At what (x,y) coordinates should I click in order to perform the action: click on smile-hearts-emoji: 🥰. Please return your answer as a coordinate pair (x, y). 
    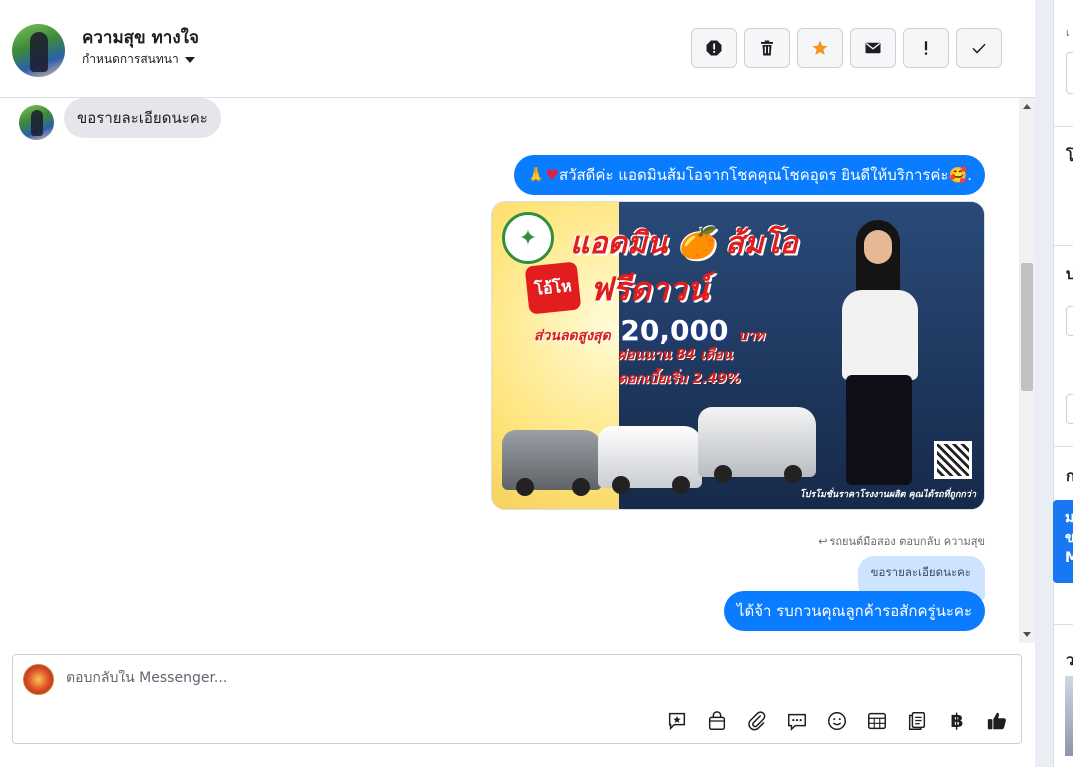
    Looking at the image, I should click on (958, 175).